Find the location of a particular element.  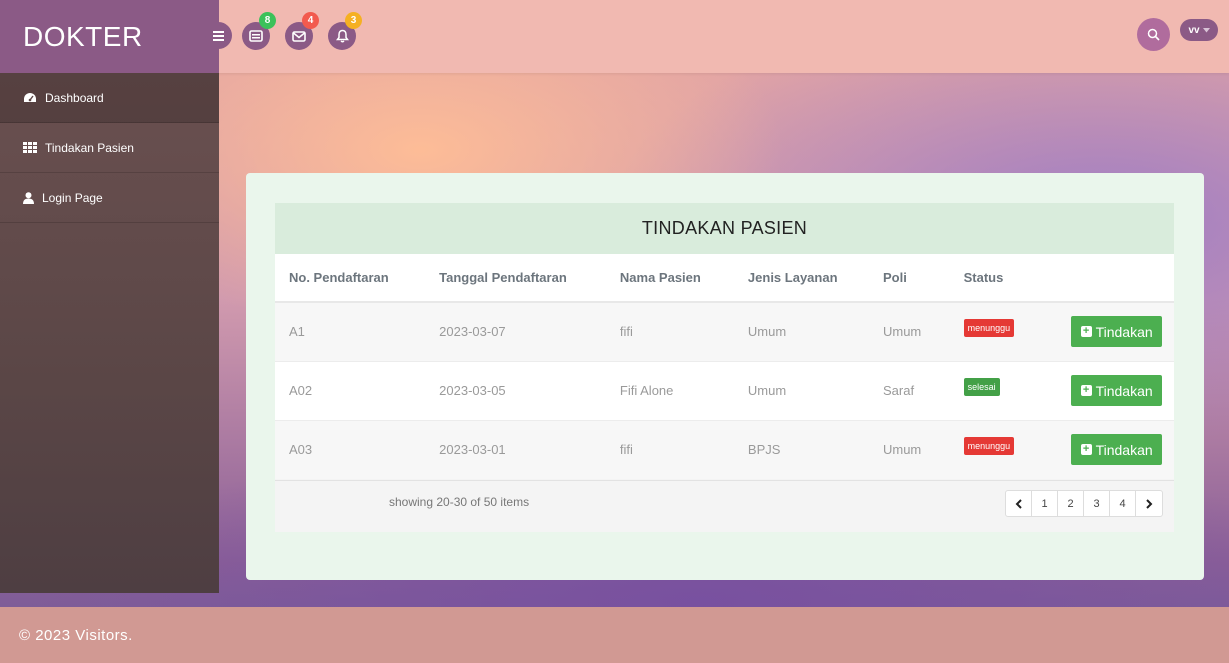

bell-badge: 3 is located at coordinates (353, 20).